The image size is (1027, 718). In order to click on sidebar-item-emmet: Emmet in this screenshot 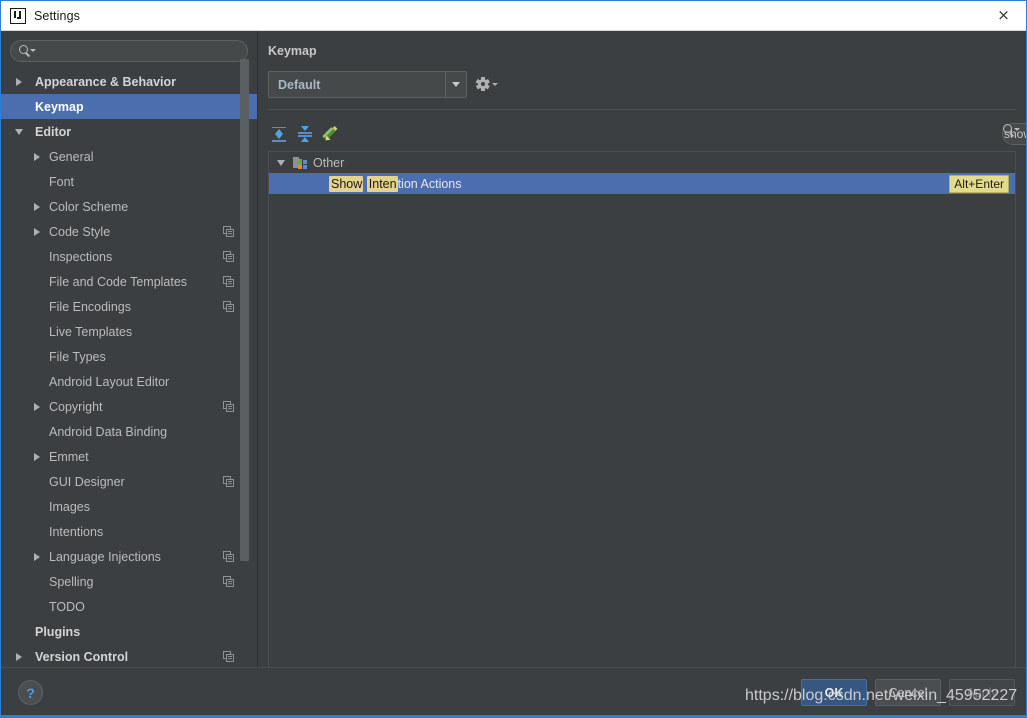, I will do `click(129, 456)`.